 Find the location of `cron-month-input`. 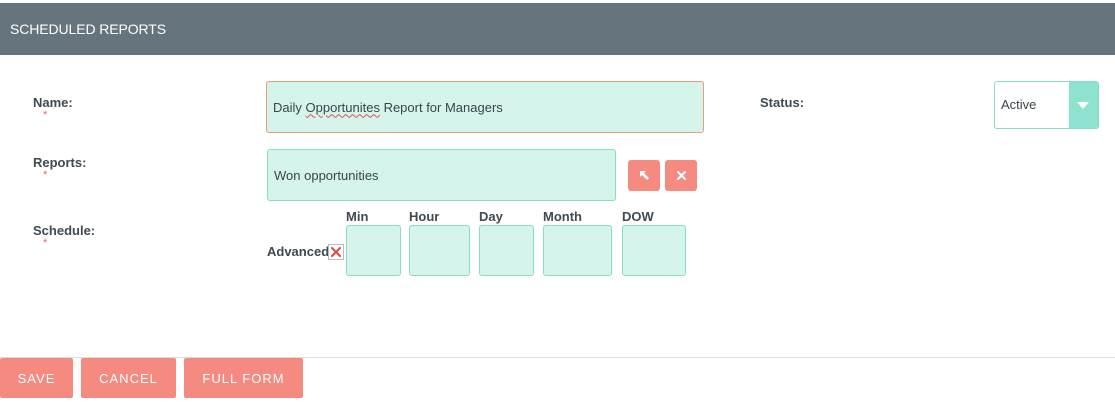

cron-month-input is located at coordinates (577, 250).